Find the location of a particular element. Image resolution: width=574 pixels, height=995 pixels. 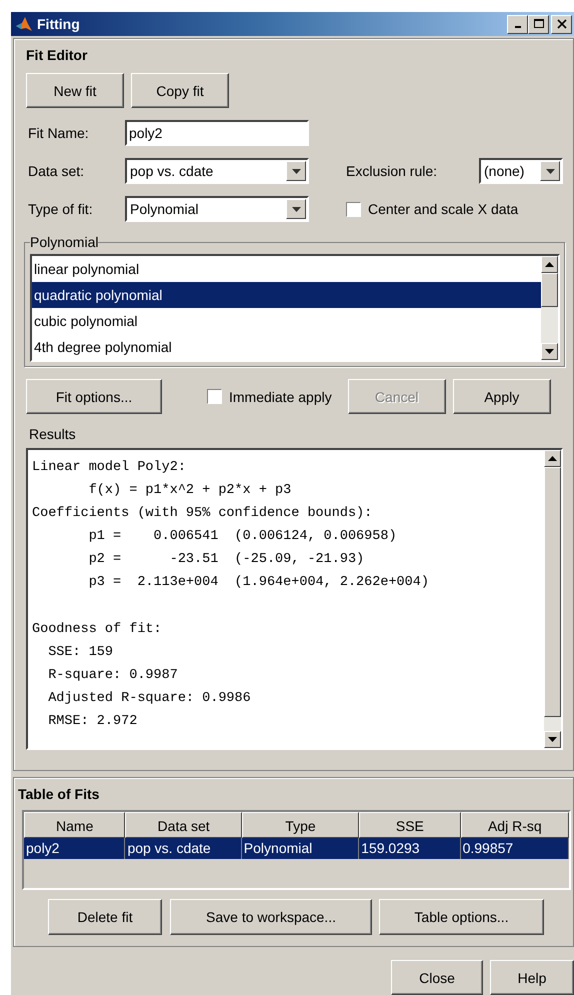

exclusion-rule-dropdown: (none) is located at coordinates (521, 171).